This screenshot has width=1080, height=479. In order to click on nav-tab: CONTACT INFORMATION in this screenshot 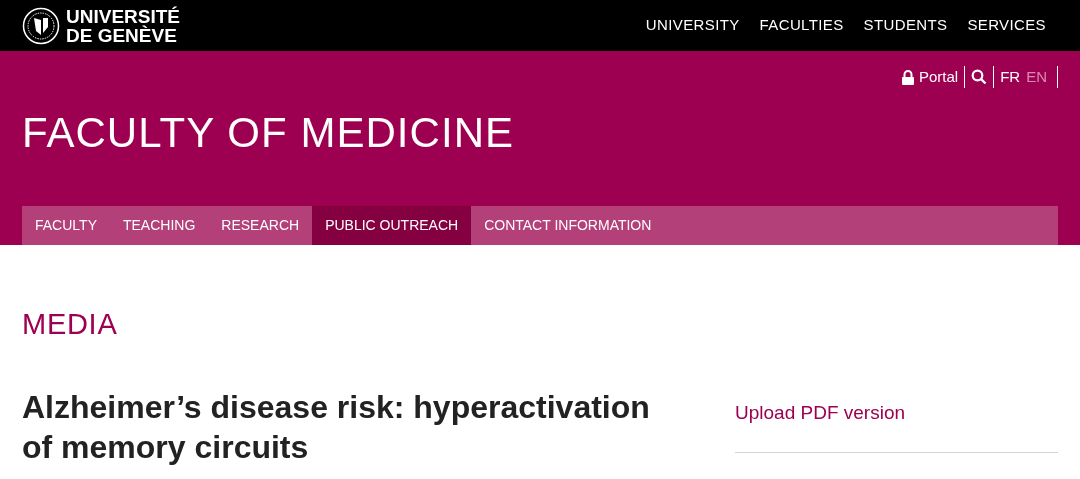, I will do `click(568, 225)`.